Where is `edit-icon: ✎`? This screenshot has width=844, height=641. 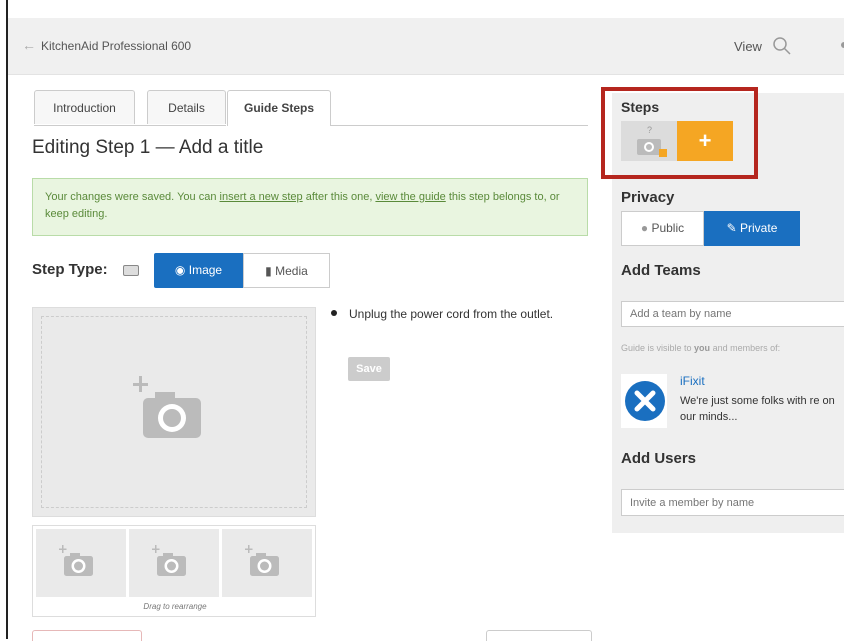
edit-icon: ✎ is located at coordinates (731, 228).